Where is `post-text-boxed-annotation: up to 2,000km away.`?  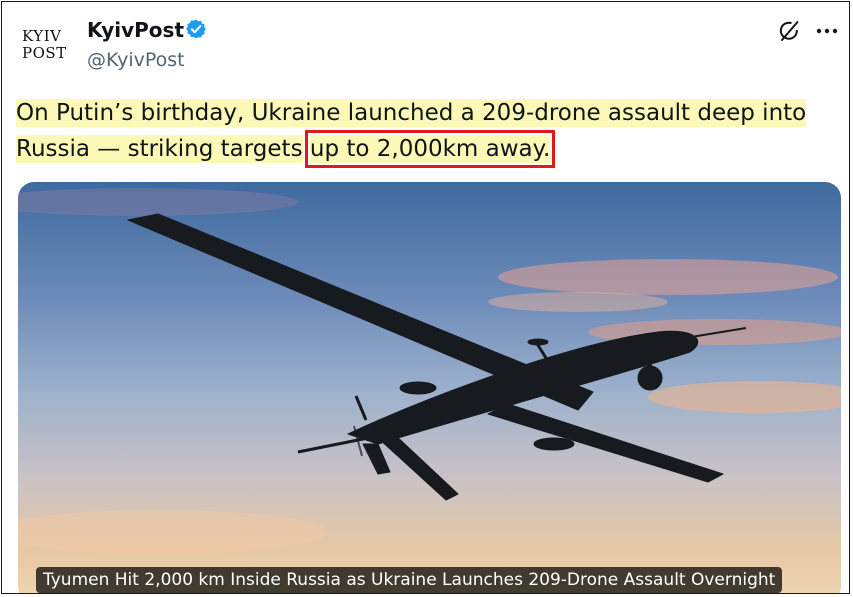
post-text-boxed-annotation: up to 2,000km away. is located at coordinates (430, 149).